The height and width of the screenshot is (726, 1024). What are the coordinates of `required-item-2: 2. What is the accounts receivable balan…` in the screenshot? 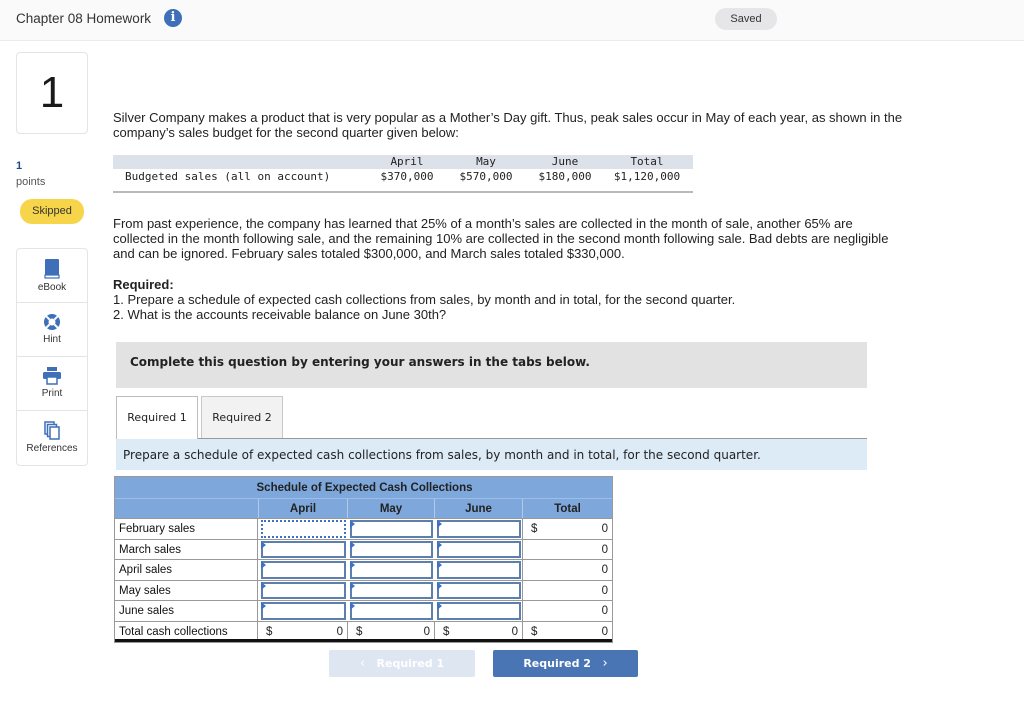 It's located at (280, 314).